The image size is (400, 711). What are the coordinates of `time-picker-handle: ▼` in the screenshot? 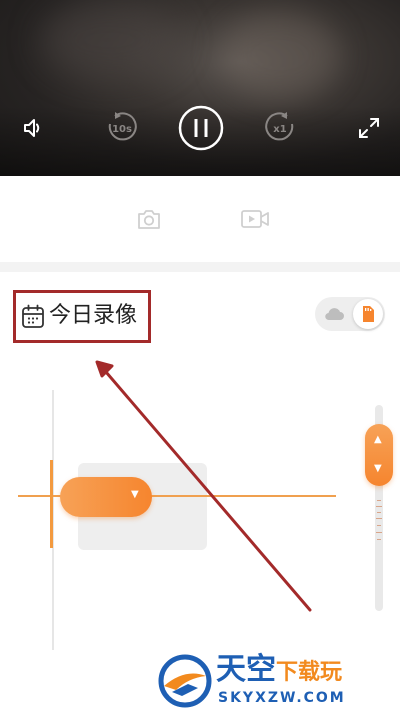 It's located at (106, 497).